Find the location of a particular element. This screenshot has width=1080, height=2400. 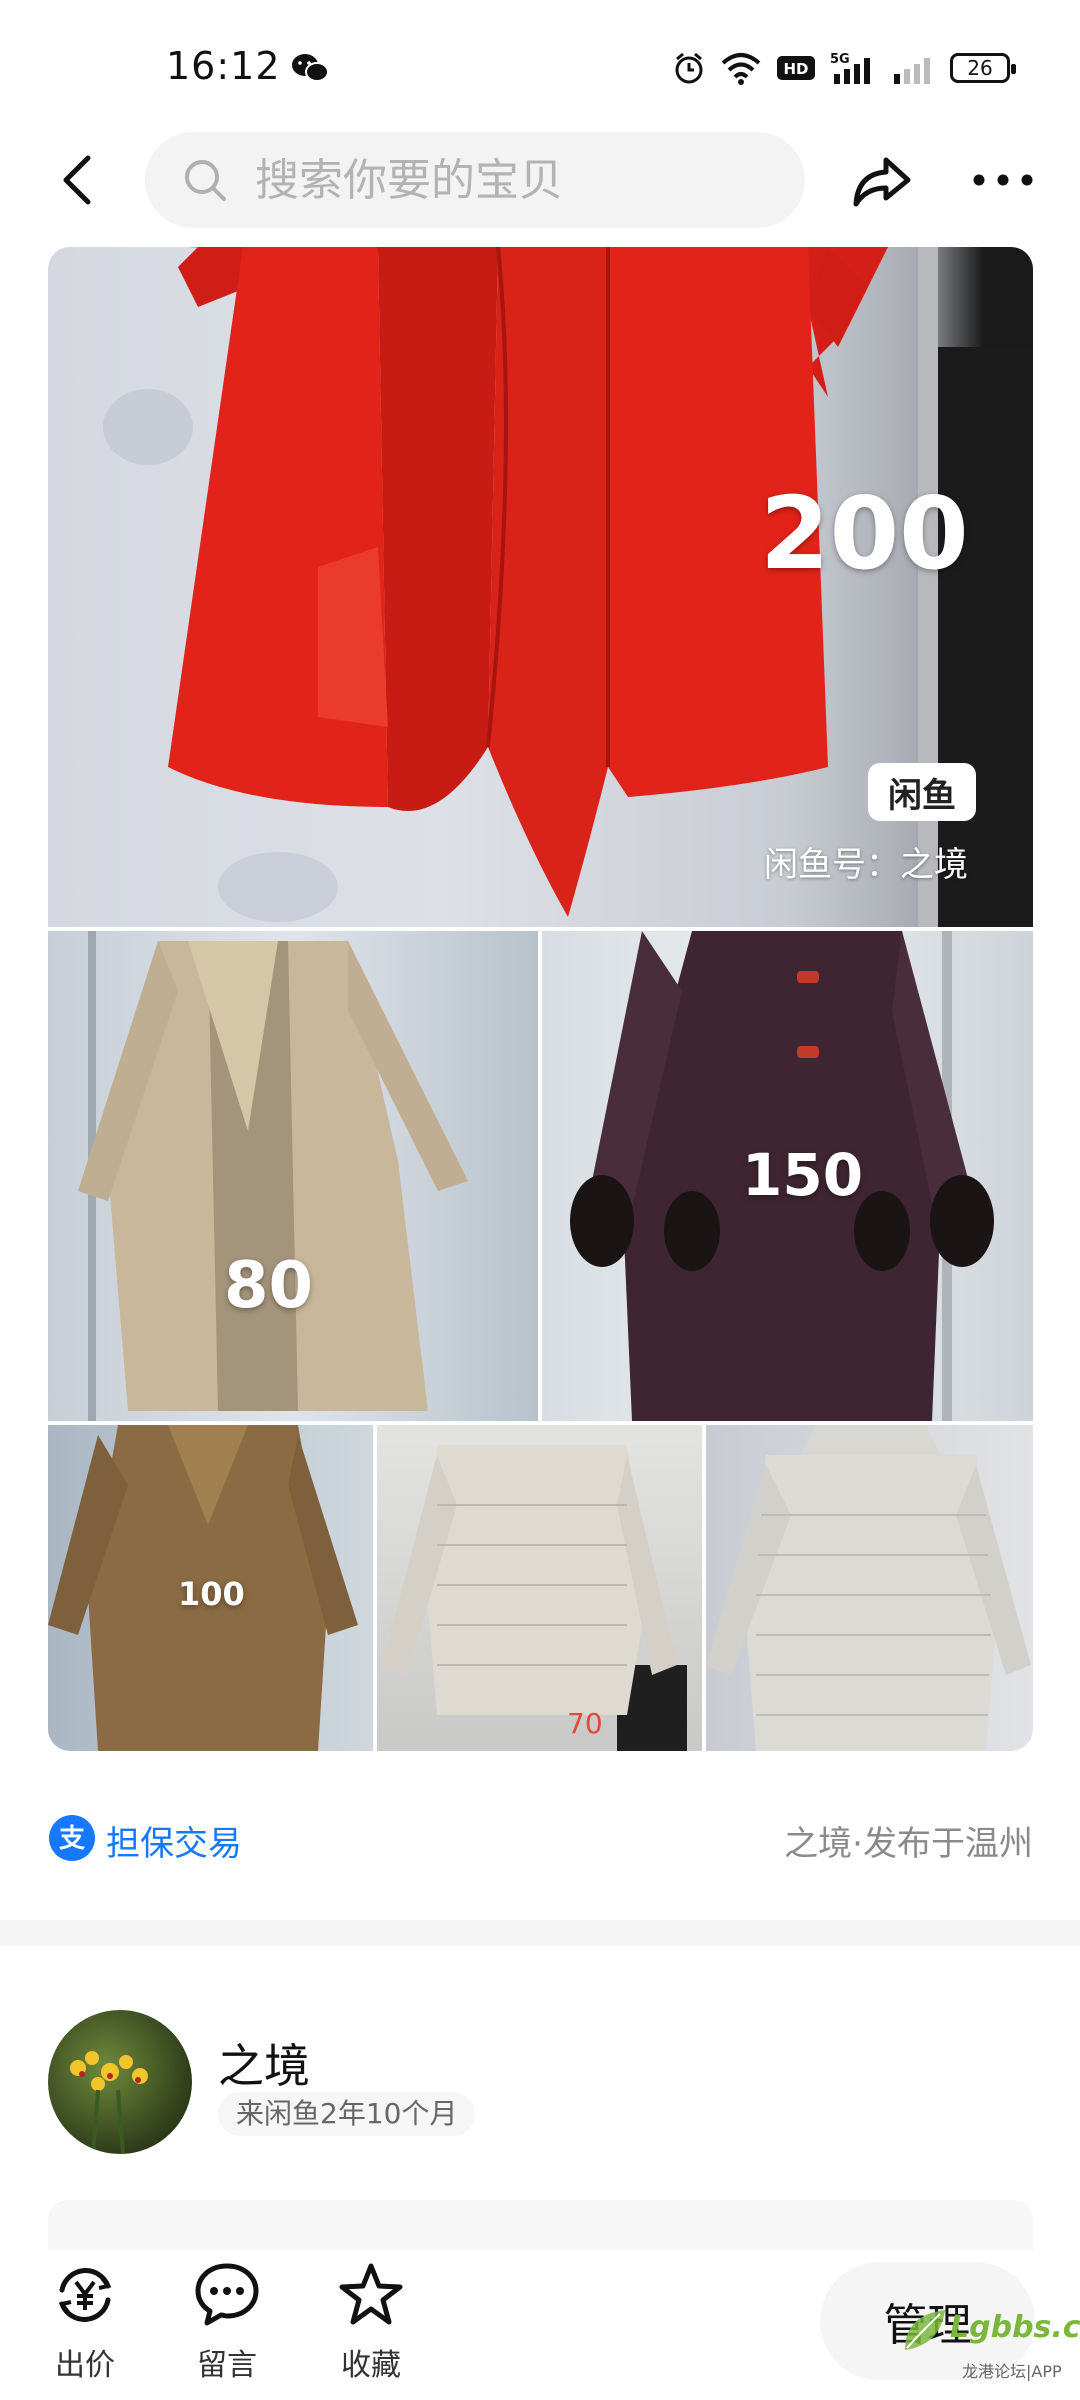

leaf-logo-icon is located at coordinates (925, 2330).